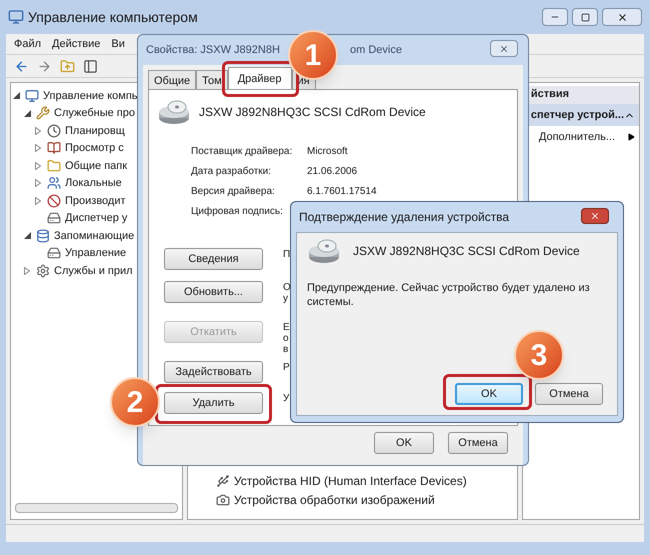  What do you see at coordinates (286, 298) in the screenshot?
I see `description-text: у` at bounding box center [286, 298].